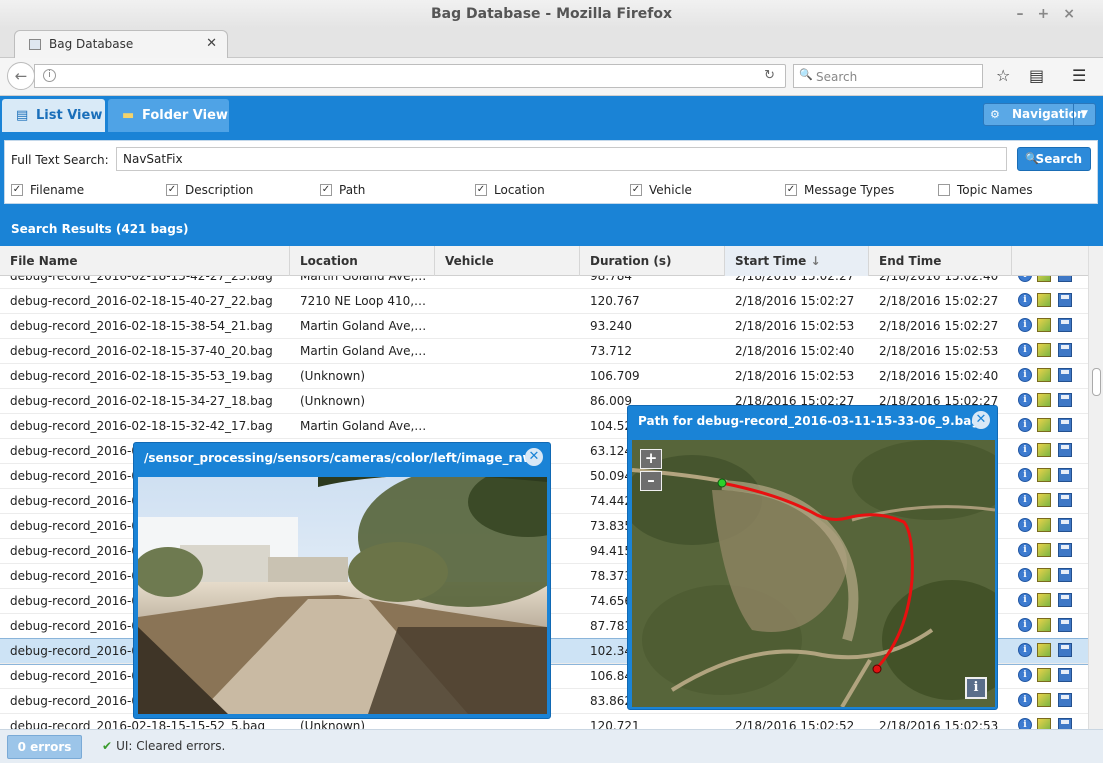  What do you see at coordinates (976, 688) in the screenshot?
I see `map-info-button: i` at bounding box center [976, 688].